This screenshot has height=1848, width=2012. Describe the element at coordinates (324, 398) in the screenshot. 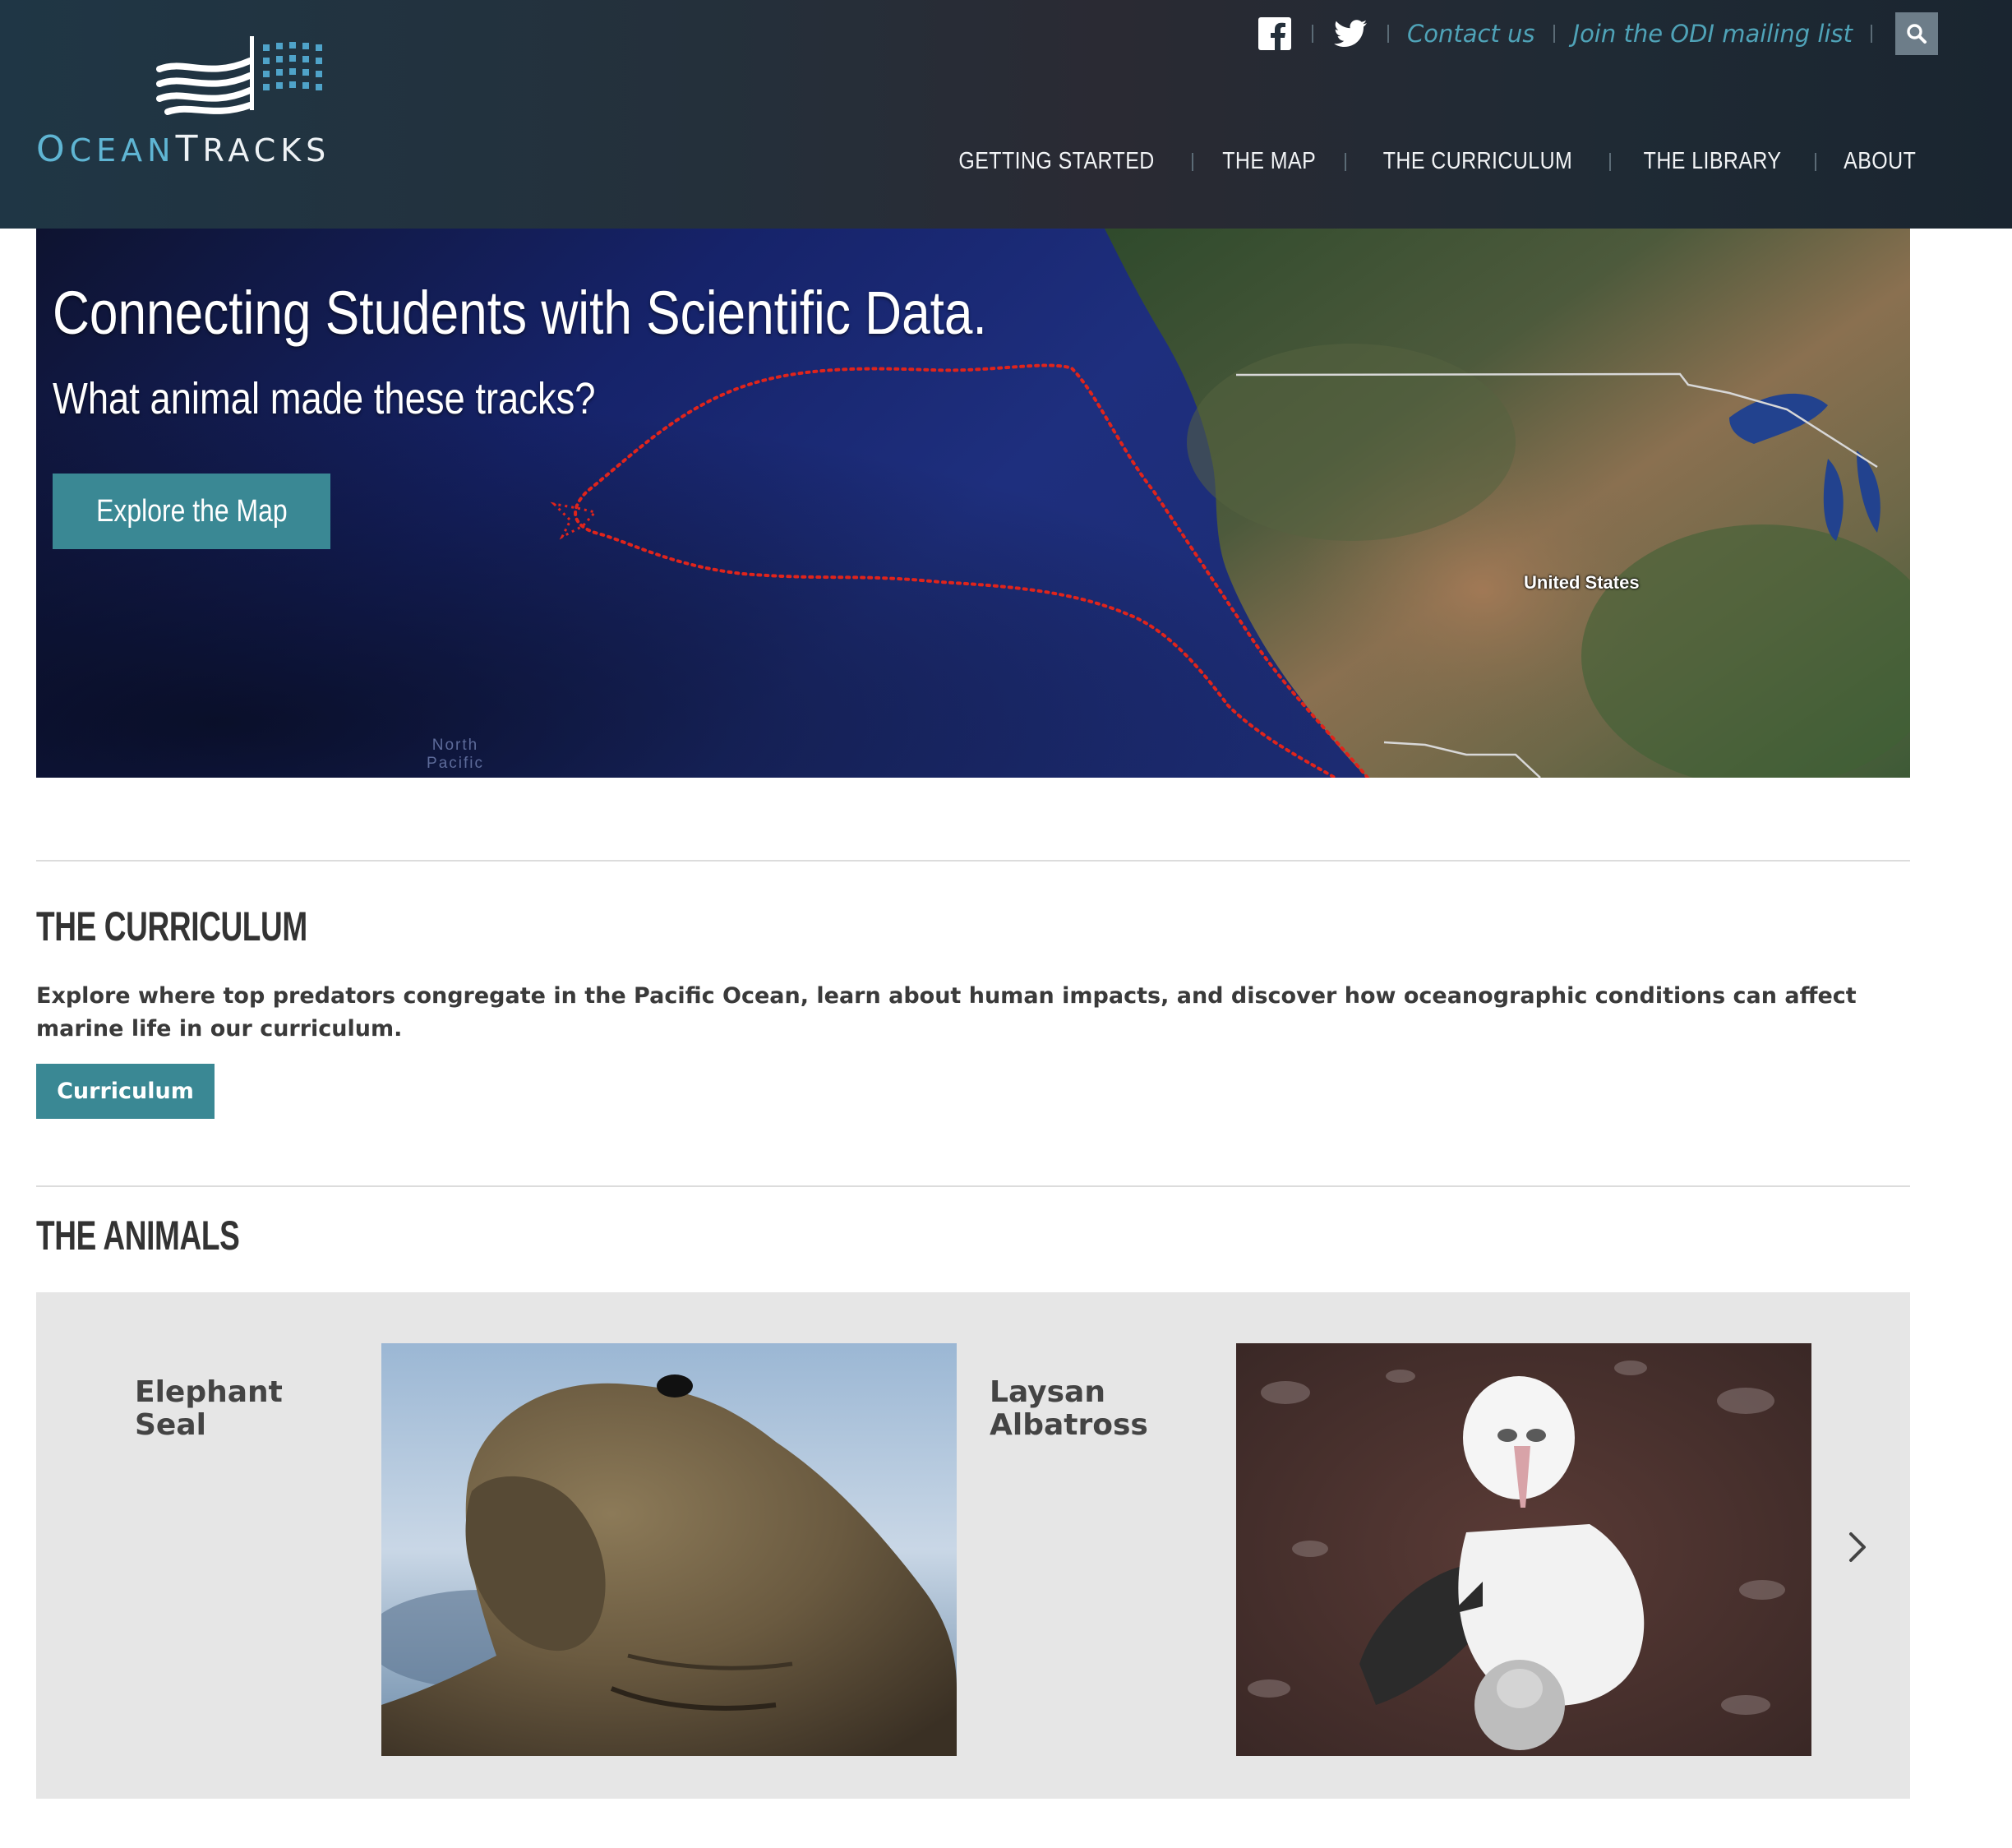

I see `hero-subtitle: What animal made these tracks?` at that location.